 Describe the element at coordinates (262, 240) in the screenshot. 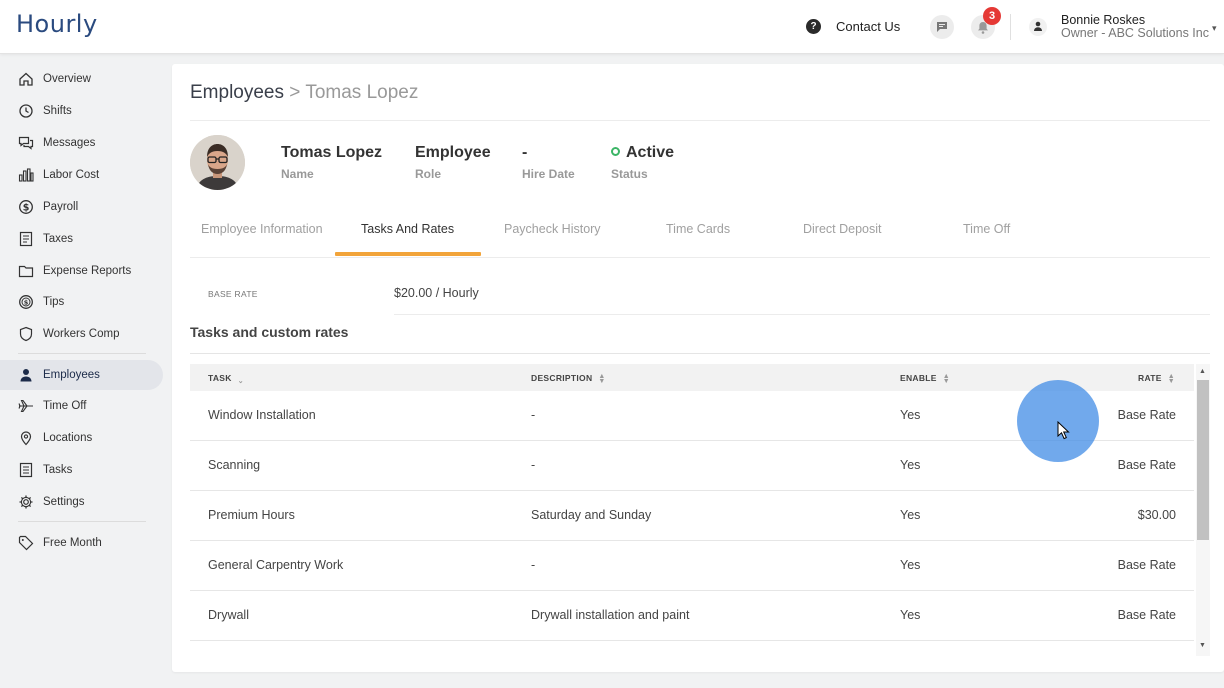

I see `tab-employee-information: Employee Information` at that location.